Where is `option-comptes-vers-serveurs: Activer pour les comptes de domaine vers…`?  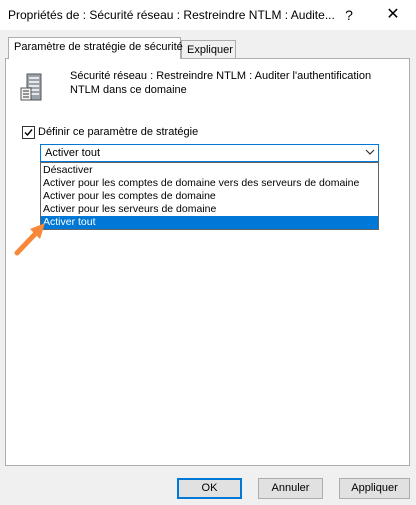
option-comptes-vers-serveurs: Activer pour les comptes de domaine vers… is located at coordinates (209, 183).